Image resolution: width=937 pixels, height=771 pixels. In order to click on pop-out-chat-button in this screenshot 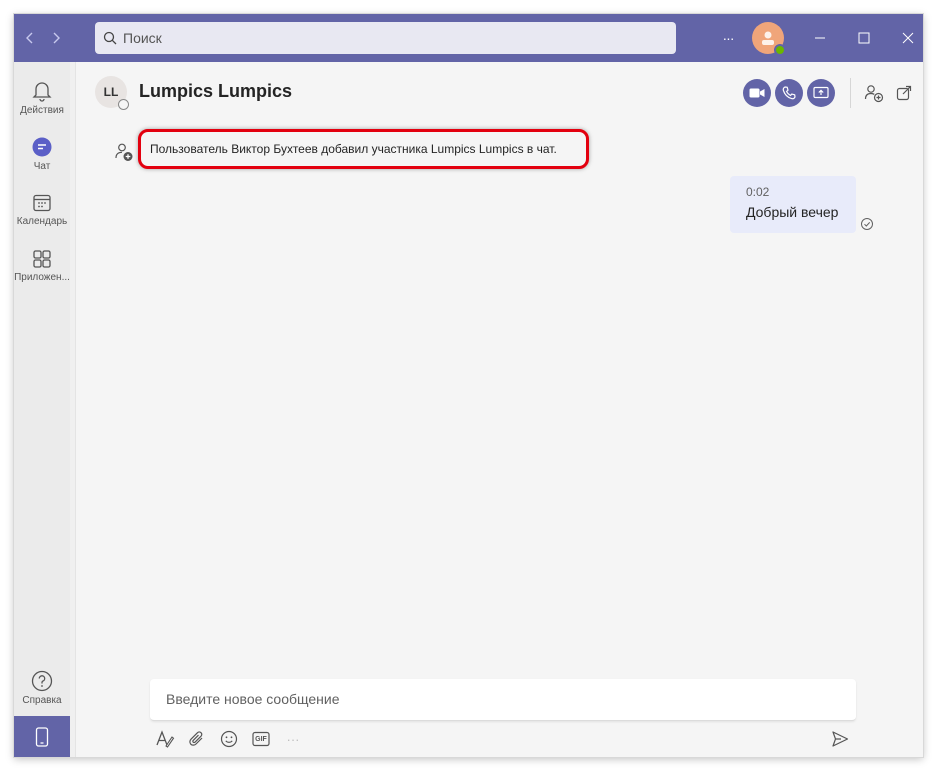, I will do `click(904, 93)`.